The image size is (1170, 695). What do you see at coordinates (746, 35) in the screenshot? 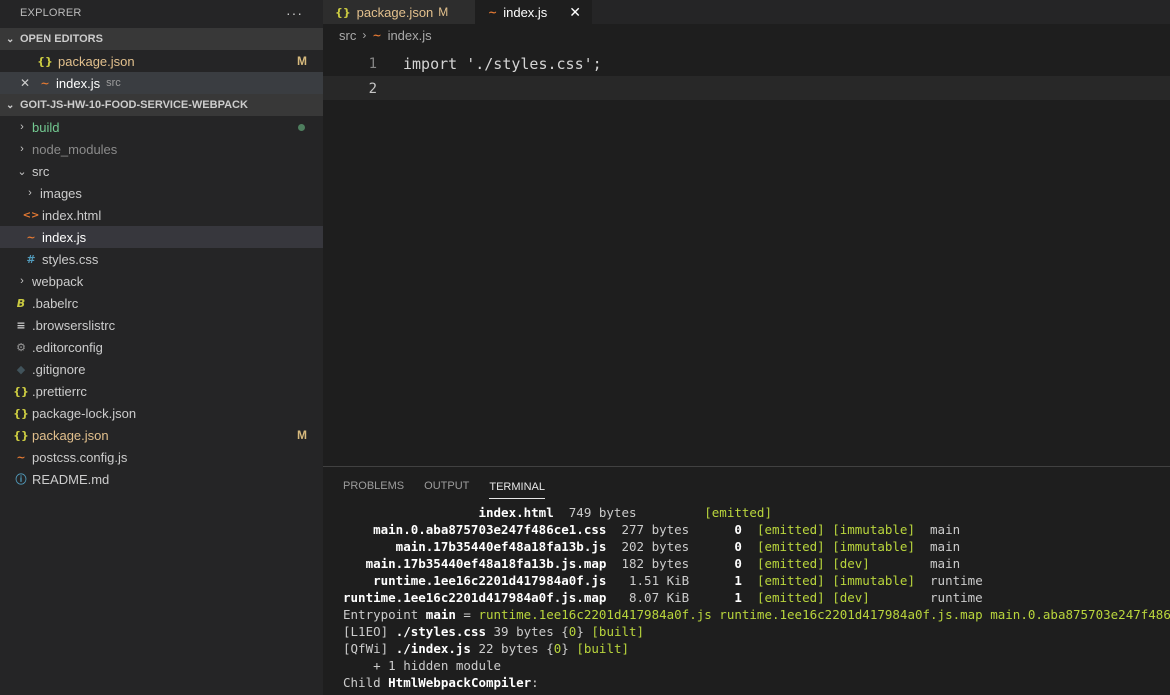
I see `breadcrumb: src › ~ index.js` at bounding box center [746, 35].